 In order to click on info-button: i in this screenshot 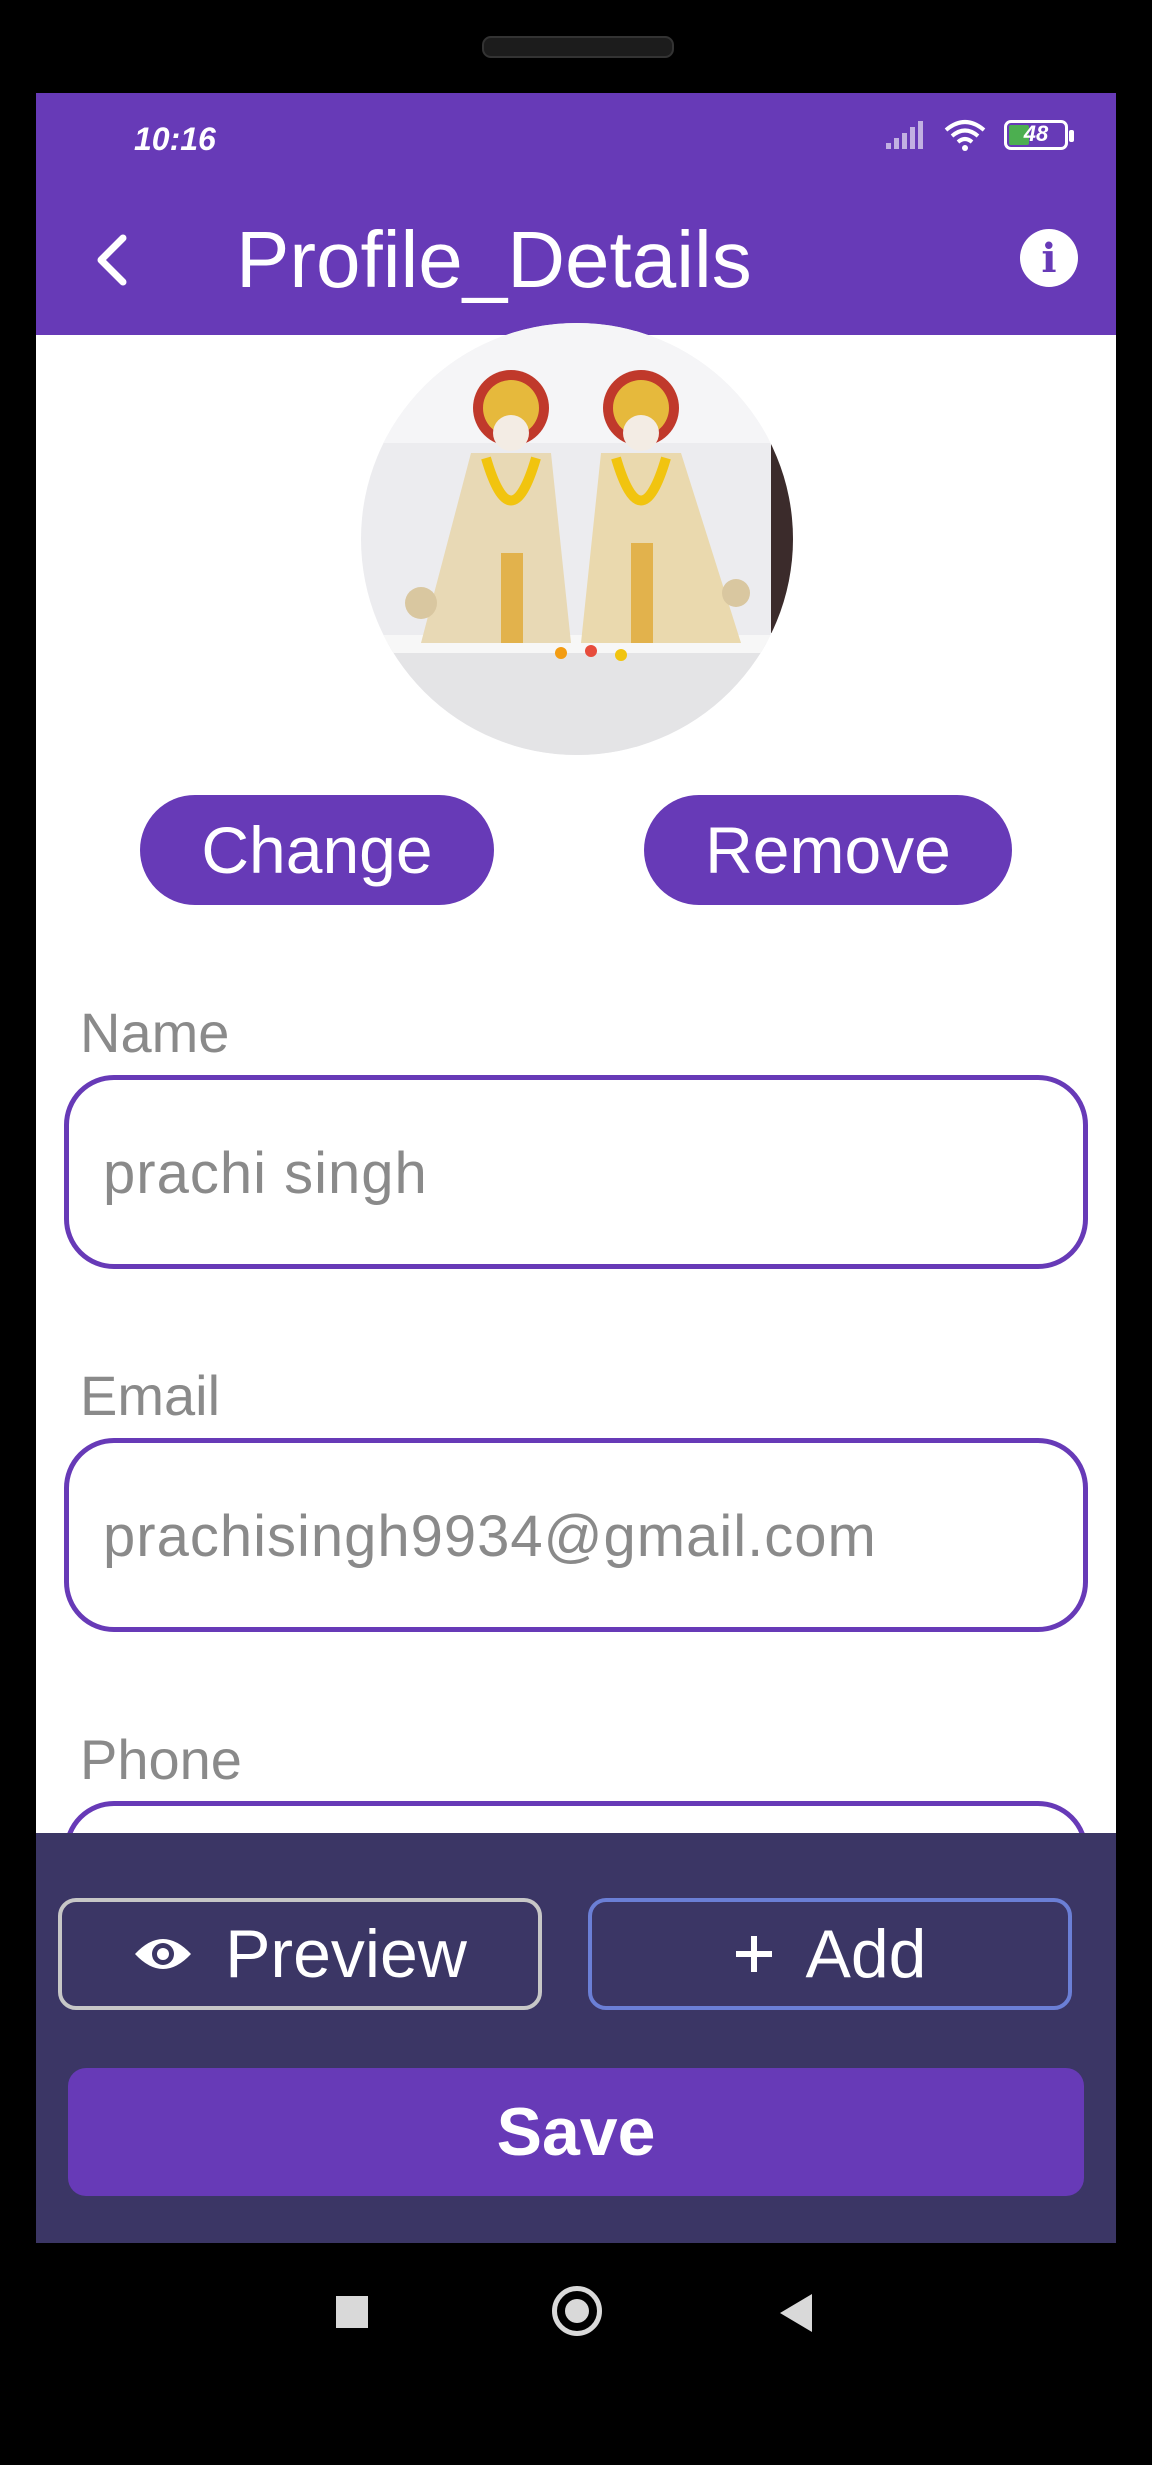, I will do `click(1049, 258)`.